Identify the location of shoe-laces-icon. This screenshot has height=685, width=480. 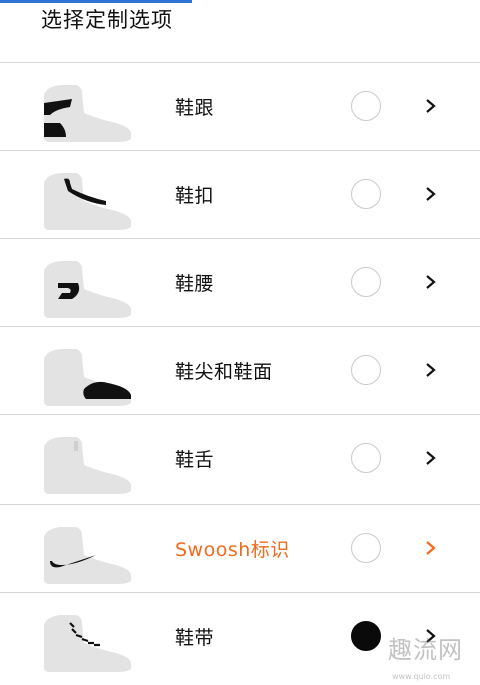
(87, 643).